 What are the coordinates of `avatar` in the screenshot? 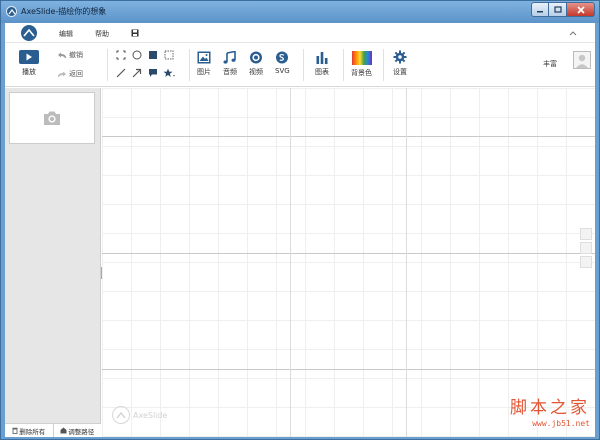 It's located at (582, 60).